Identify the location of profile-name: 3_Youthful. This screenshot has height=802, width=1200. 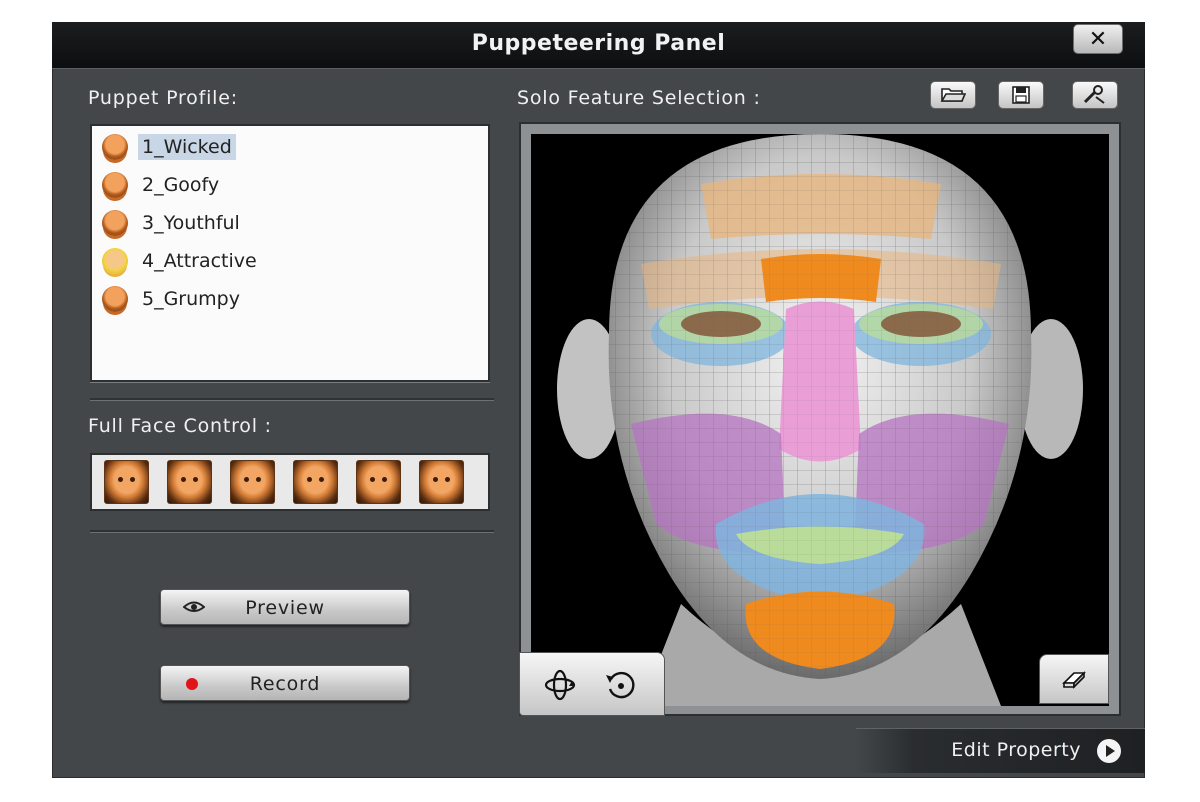
(191, 223).